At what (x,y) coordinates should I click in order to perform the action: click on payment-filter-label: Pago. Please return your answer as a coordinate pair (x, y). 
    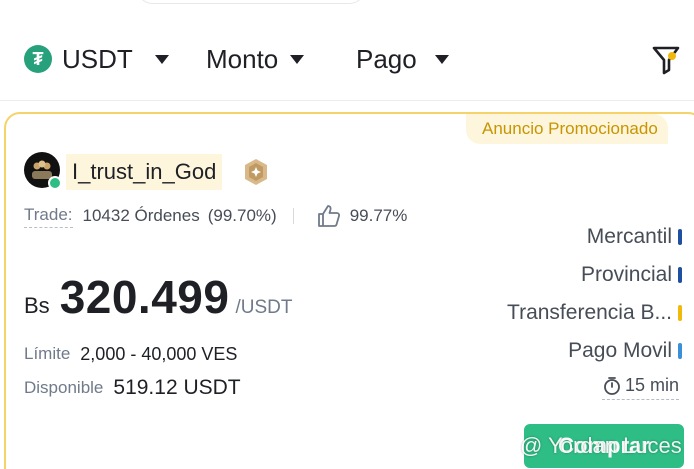
    Looking at the image, I should click on (386, 58).